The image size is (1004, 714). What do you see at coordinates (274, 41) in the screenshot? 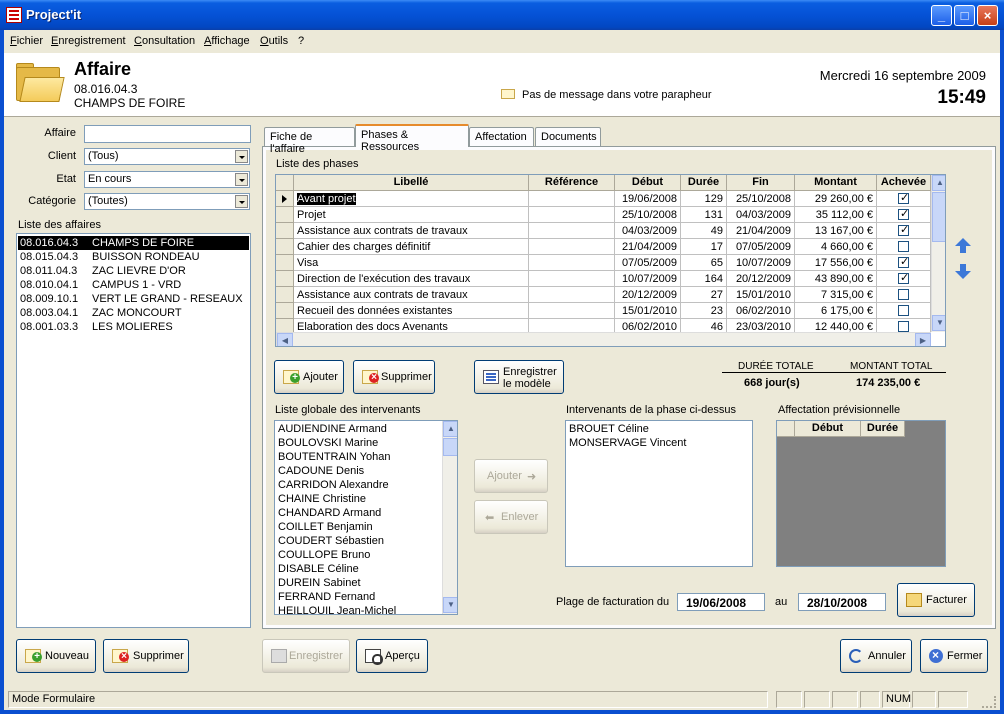
I see `menu-outils: Outils` at bounding box center [274, 41].